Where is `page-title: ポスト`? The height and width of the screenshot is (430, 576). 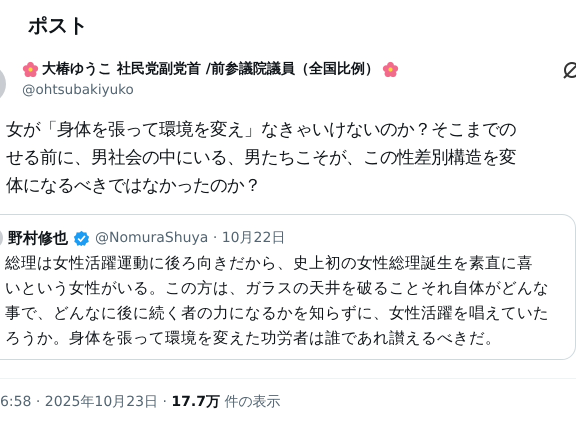 page-title: ポスト is located at coordinates (58, 25).